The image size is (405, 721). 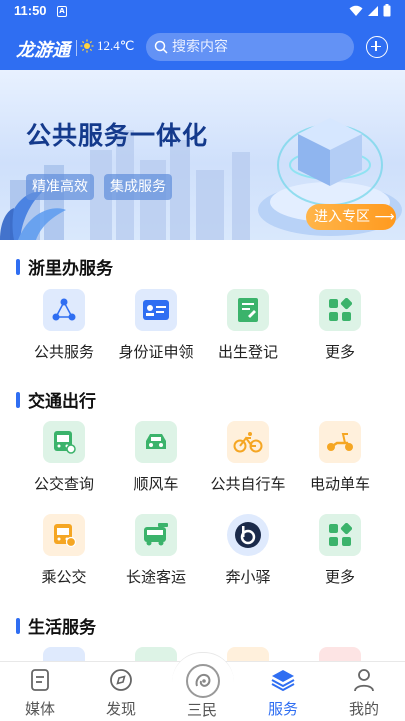 I want to click on section-title: 交通出行, so click(x=62, y=402).